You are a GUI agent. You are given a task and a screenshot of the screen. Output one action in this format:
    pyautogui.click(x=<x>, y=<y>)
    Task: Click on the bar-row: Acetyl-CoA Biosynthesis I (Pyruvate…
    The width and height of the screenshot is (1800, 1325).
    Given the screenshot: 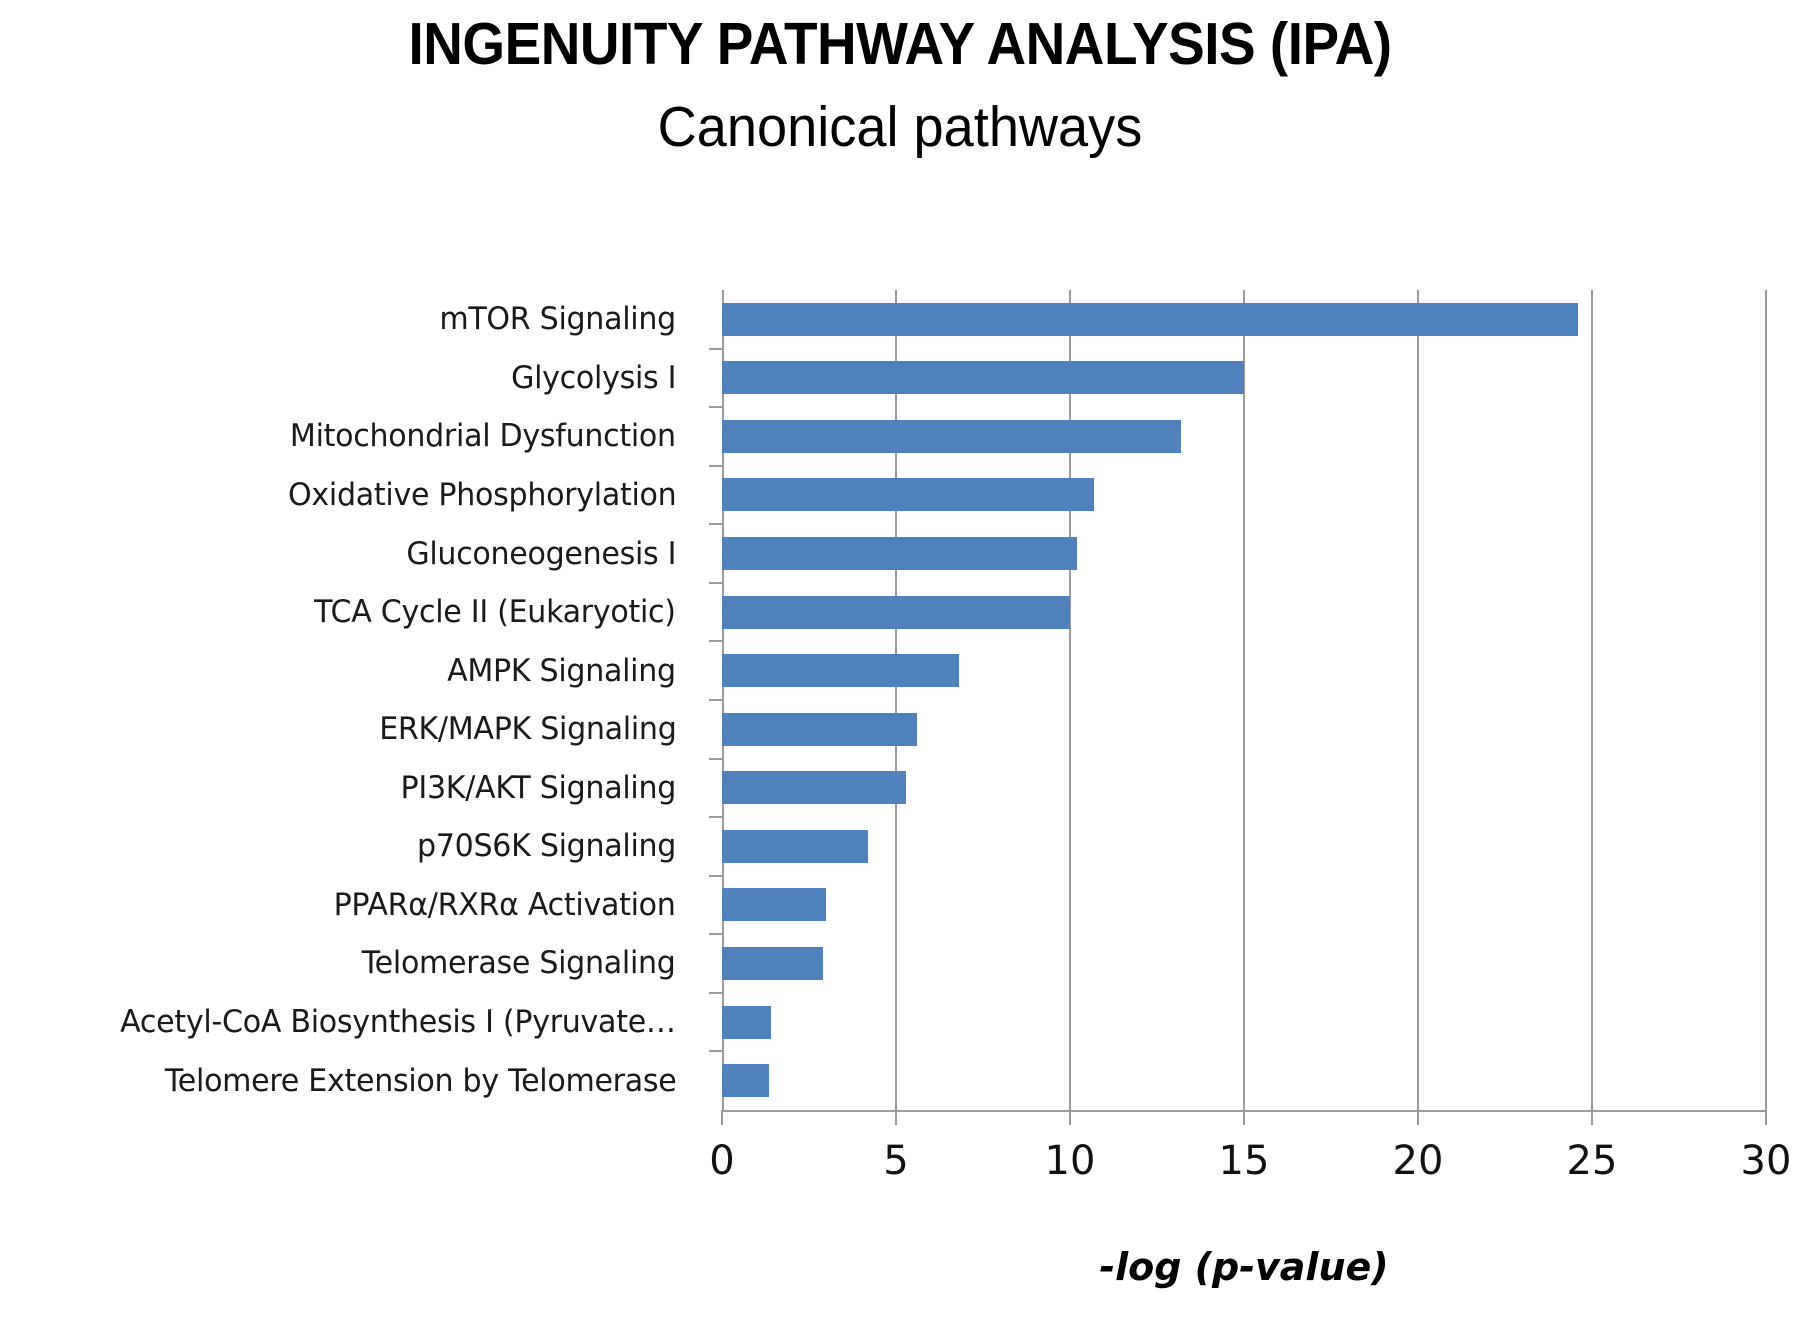 What is the action you would take?
    pyautogui.click(x=943, y=1022)
    